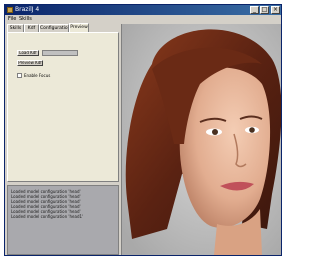 This screenshot has height=262, width=320. What do you see at coordinates (264, 10) in the screenshot?
I see `maximize-icon: □` at bounding box center [264, 10].